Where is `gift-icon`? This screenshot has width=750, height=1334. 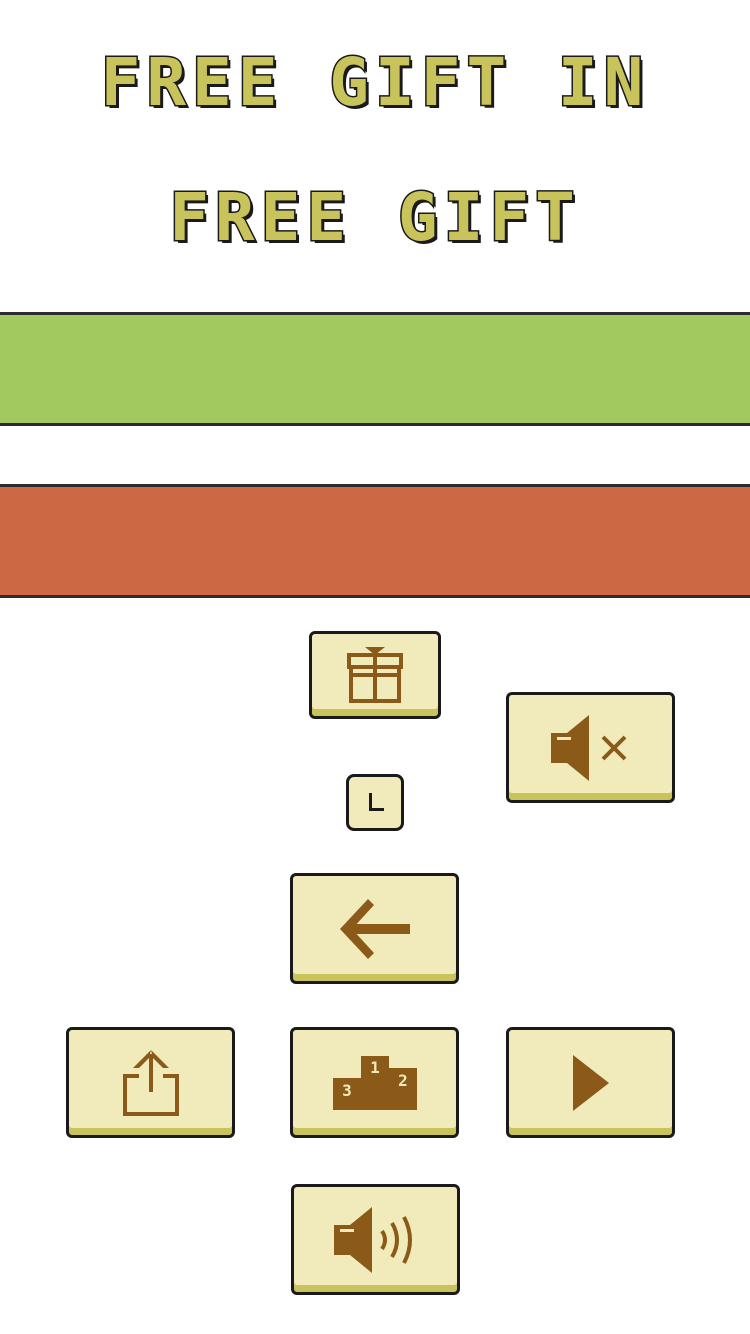
gift-icon is located at coordinates (375, 675).